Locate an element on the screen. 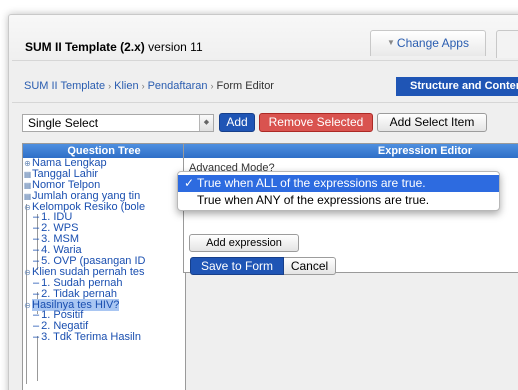 This screenshot has width=518, height=390. change-apps-button: ▼ Change Apps is located at coordinates (428, 43).